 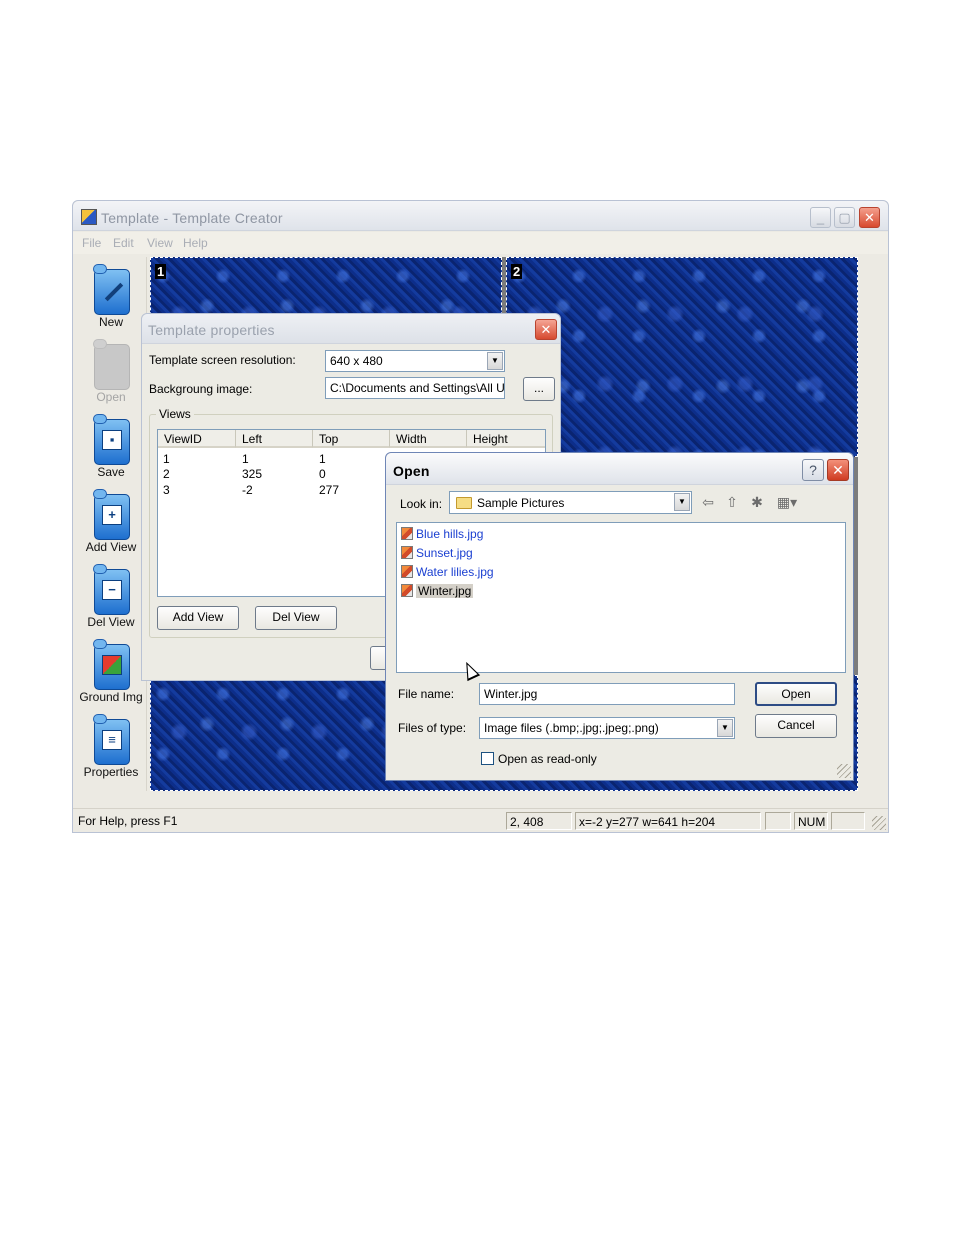 I want to click on view-menu-icon: ▦▾, so click(x=787, y=502).